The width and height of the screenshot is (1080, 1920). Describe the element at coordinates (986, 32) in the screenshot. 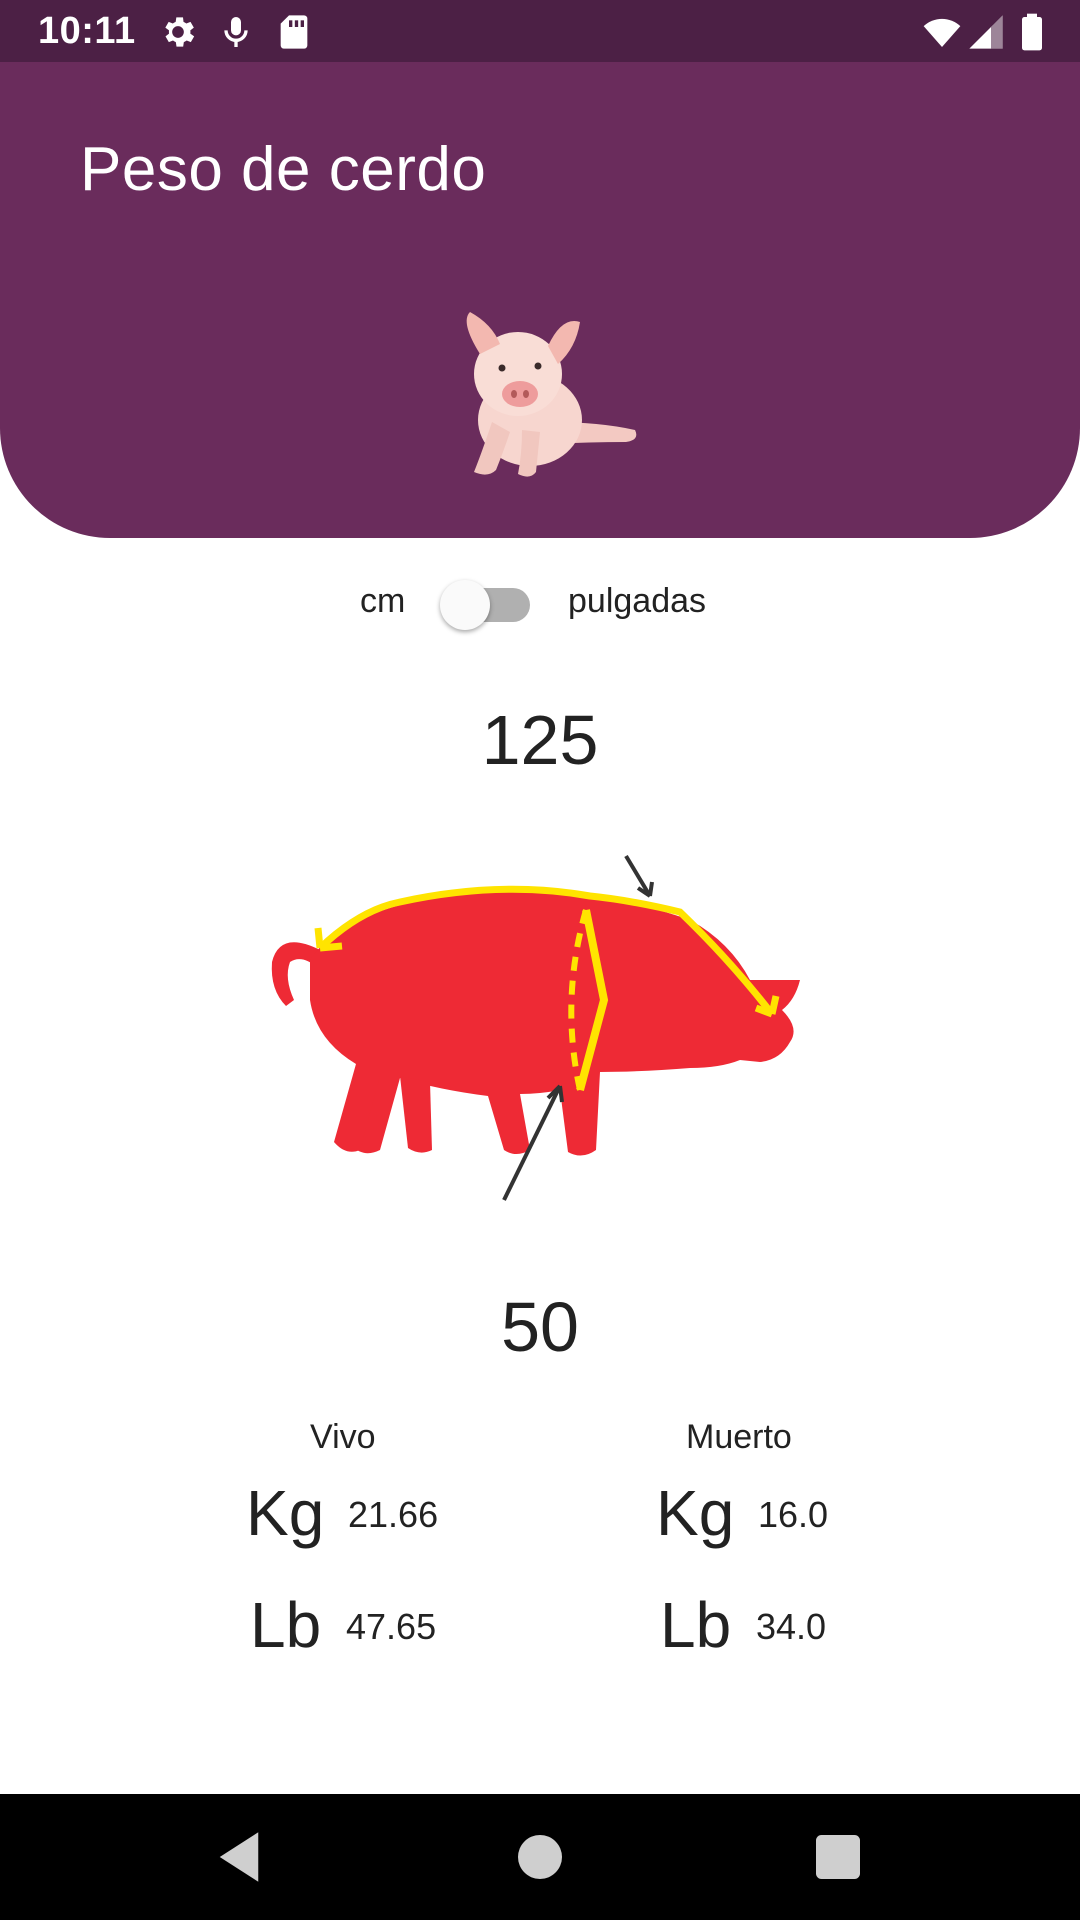

I see `signal-icon` at that location.